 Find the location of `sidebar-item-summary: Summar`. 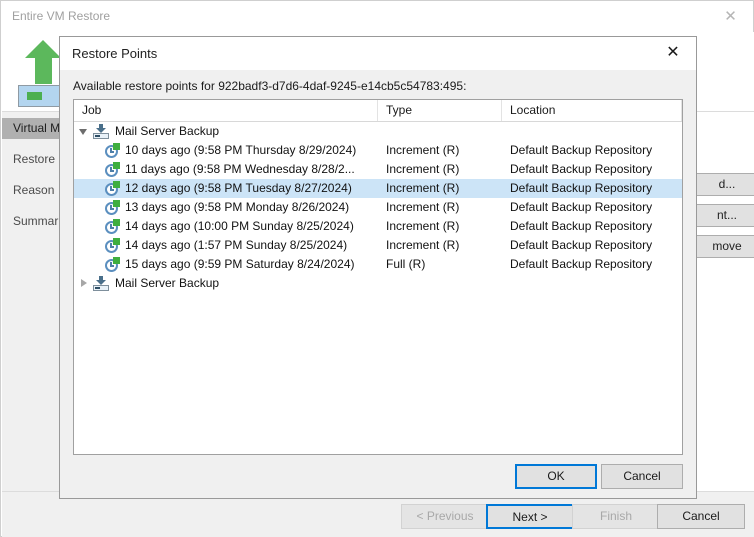

sidebar-item-summary: Summar is located at coordinates (31, 221).